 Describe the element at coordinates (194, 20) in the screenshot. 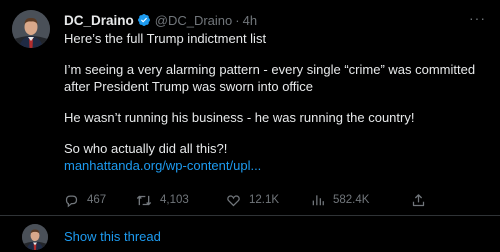

I see `handle: @DC_Draino` at that location.